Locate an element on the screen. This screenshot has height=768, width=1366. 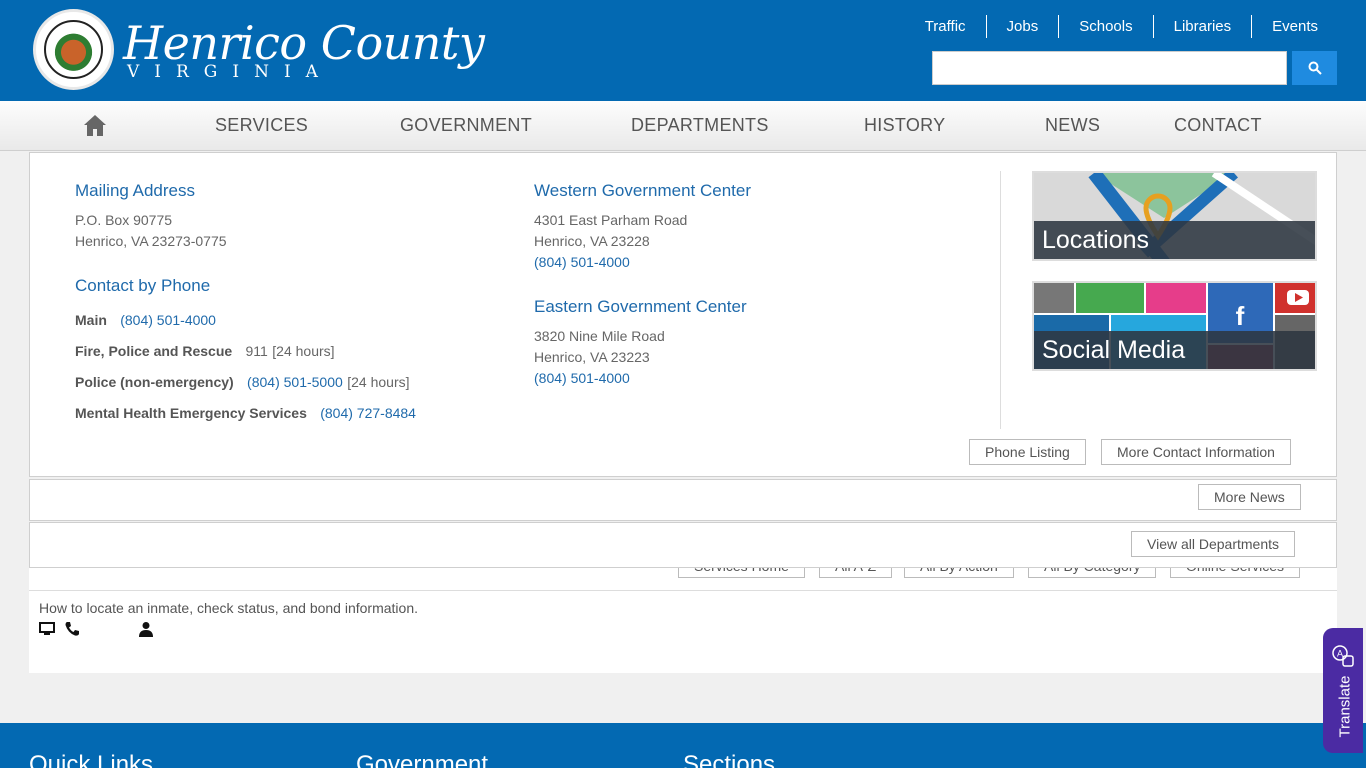
eastern-center-heading: Eastern Government Center is located at coordinates (640, 306).